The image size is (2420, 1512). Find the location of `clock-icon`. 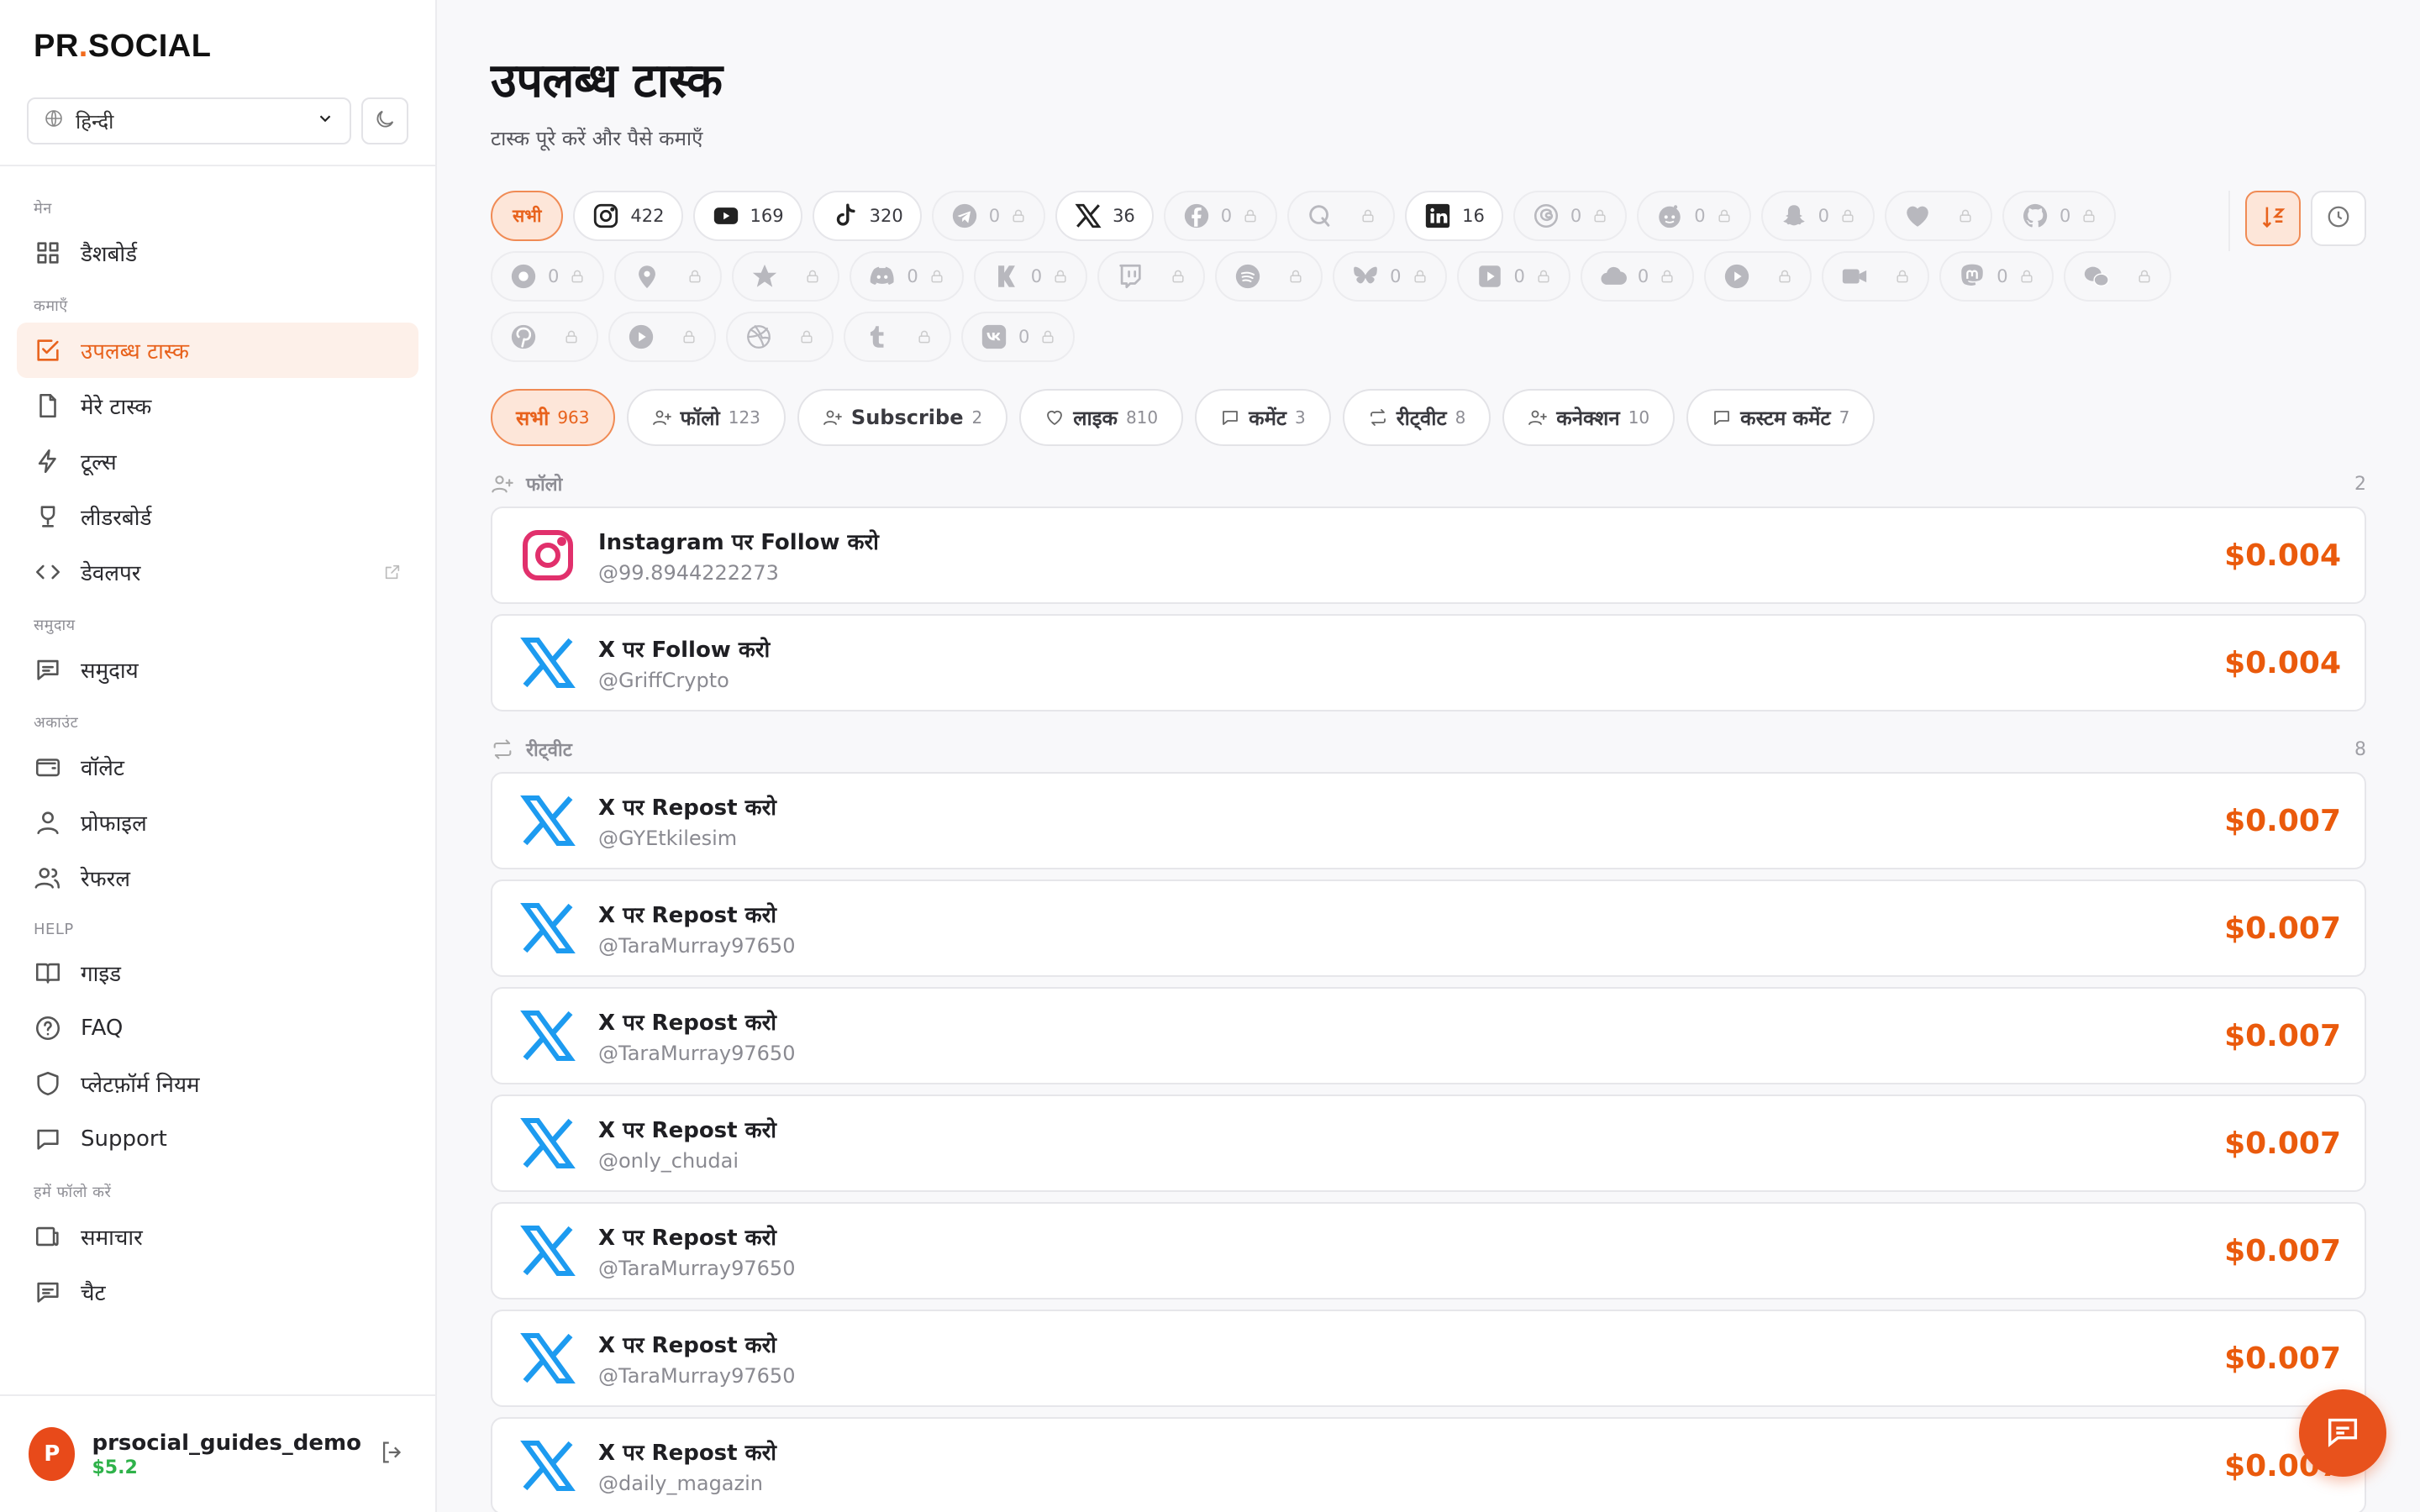

clock-icon is located at coordinates (2338, 218).